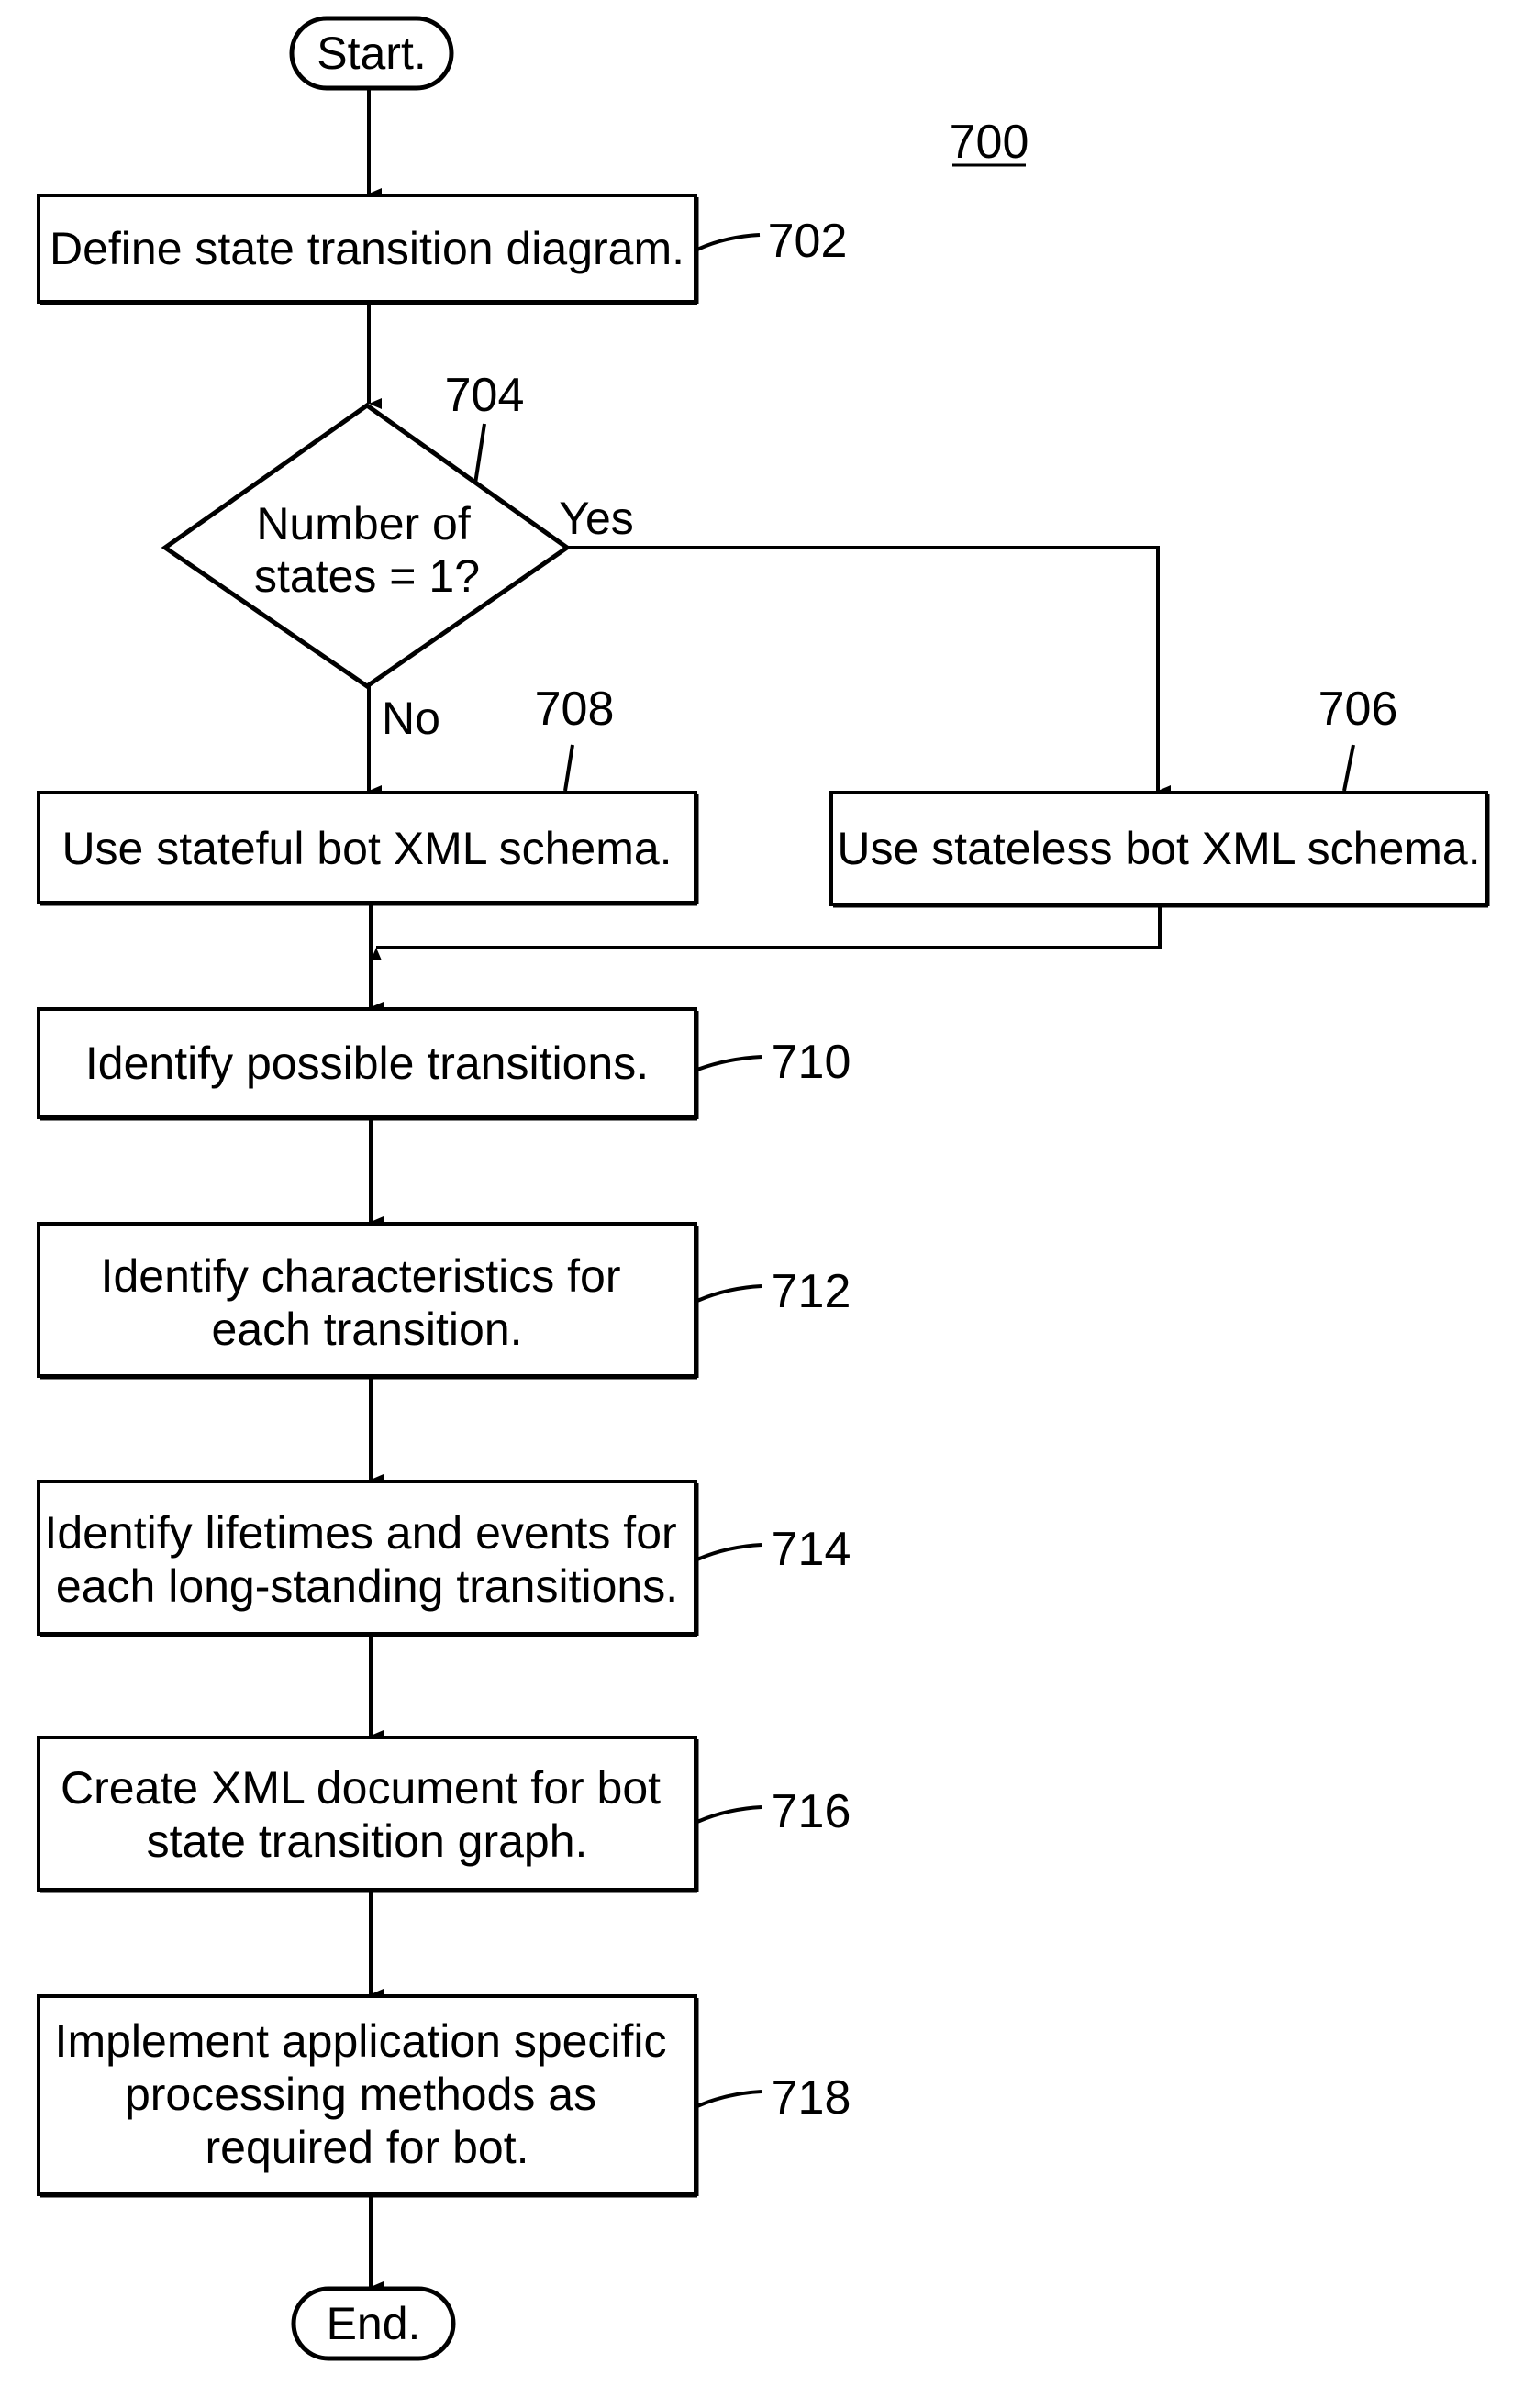  I want to click on figure-number: 700, so click(989, 142).